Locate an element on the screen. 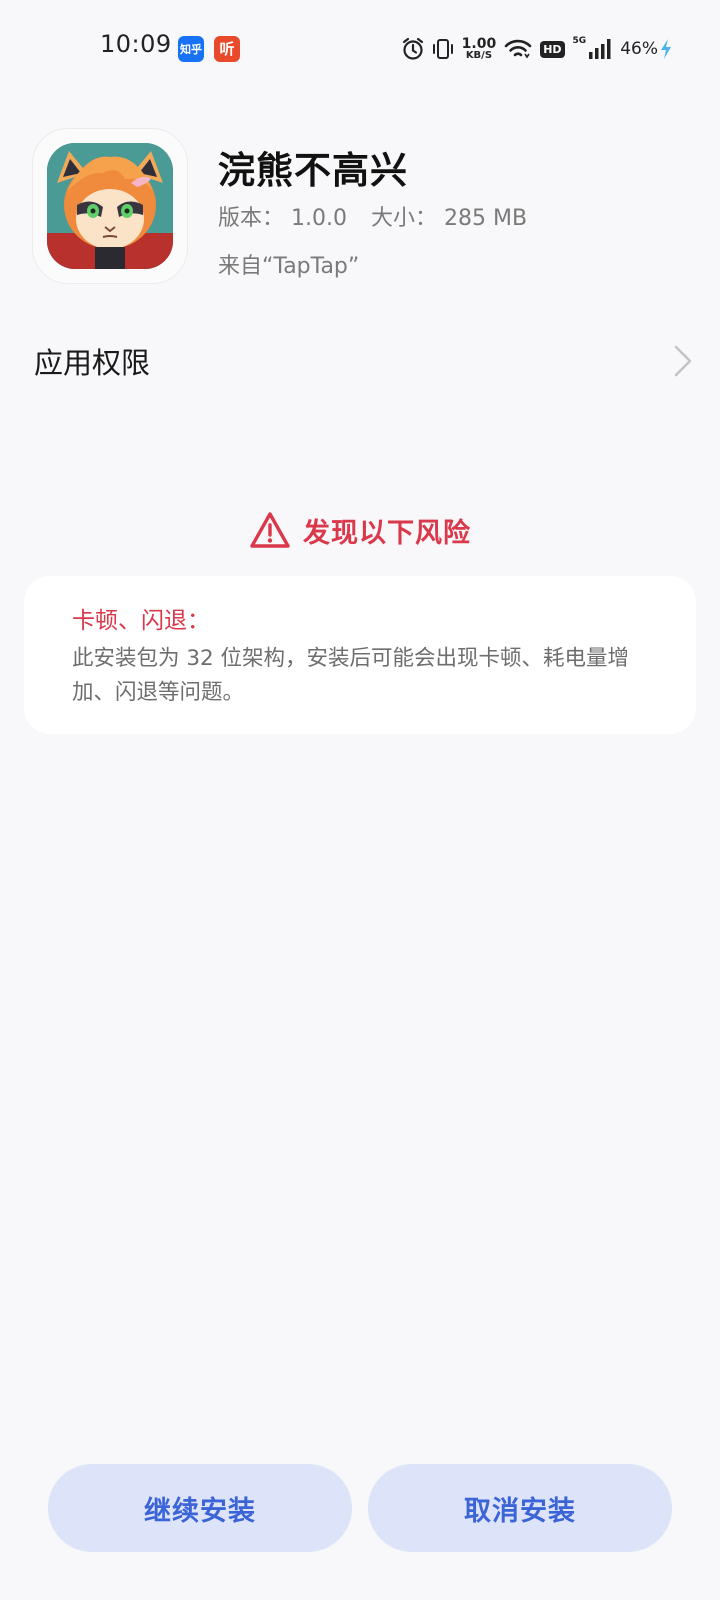 The image size is (720, 1600). network-speed-value: 1.00 is located at coordinates (479, 44).